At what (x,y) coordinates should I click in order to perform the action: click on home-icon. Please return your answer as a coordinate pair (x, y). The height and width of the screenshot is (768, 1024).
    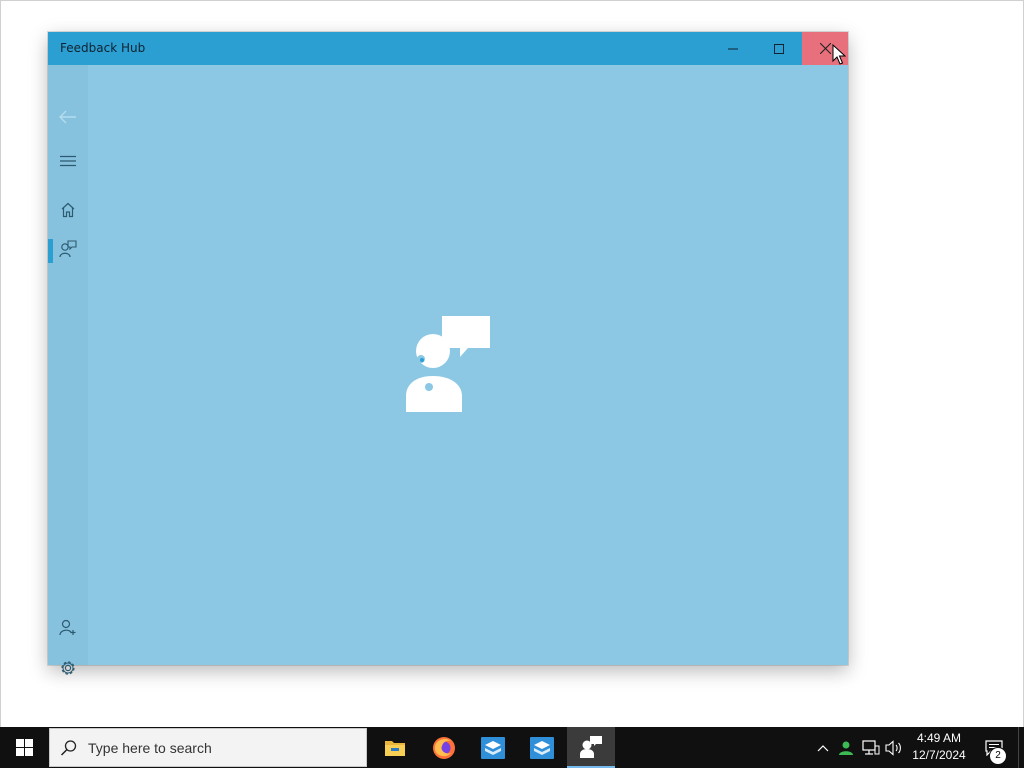
    Looking at the image, I should click on (68, 210).